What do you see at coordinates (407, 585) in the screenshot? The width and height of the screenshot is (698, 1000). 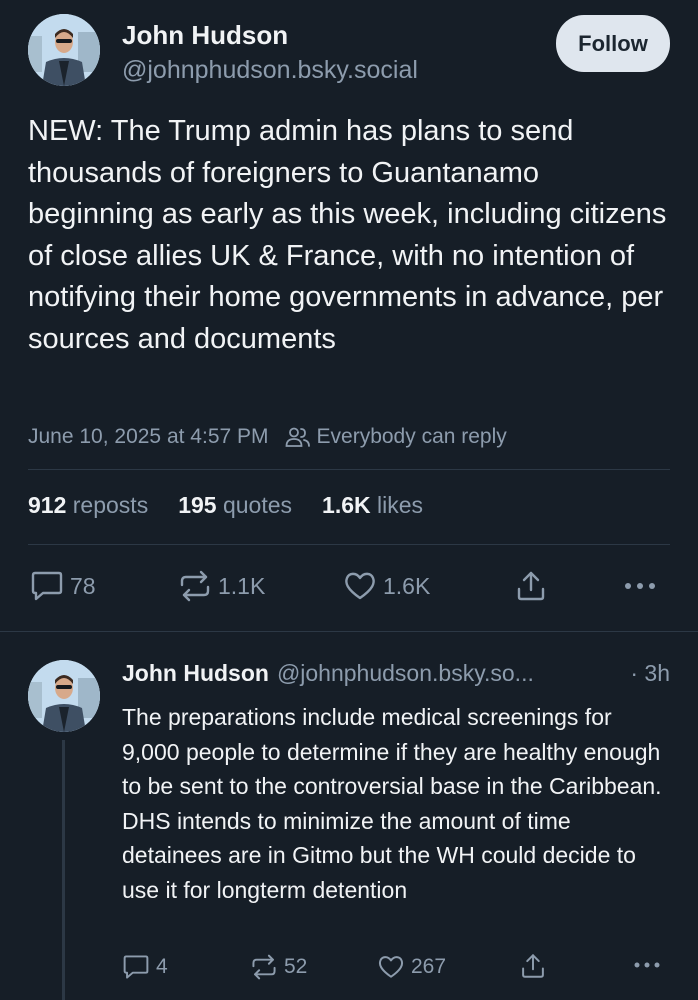 I see `like-count: 1.6K` at bounding box center [407, 585].